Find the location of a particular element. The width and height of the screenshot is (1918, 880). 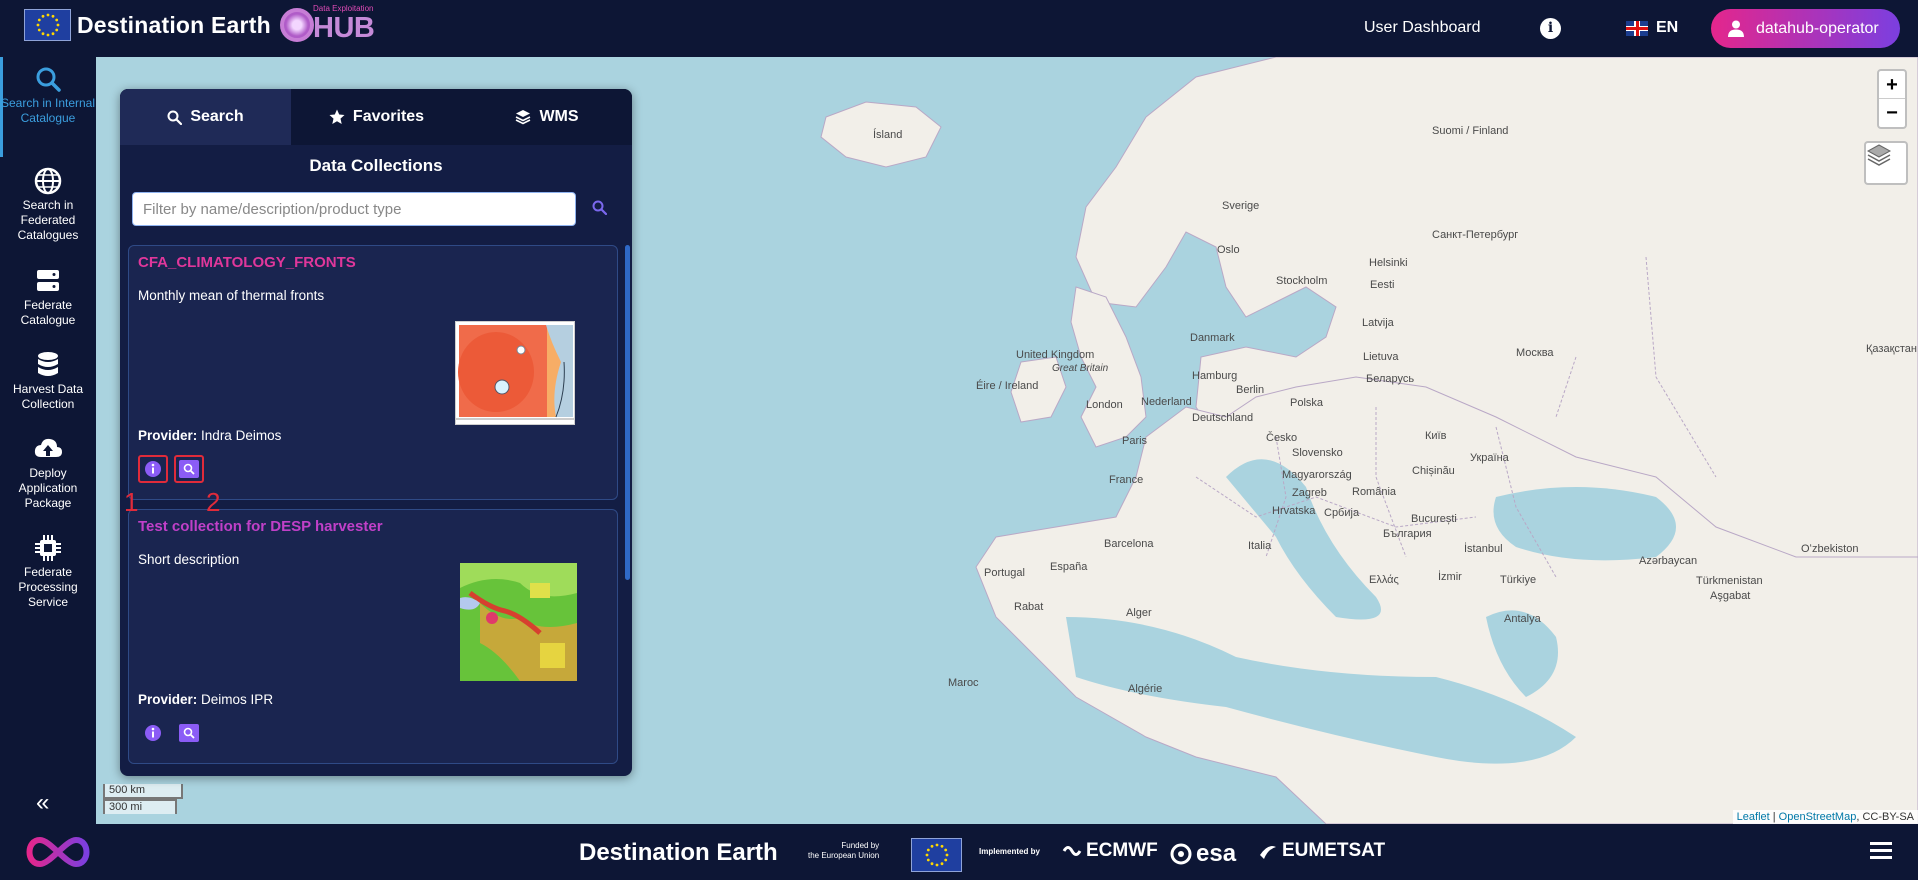

collection-thumbnail is located at coordinates (518, 622).